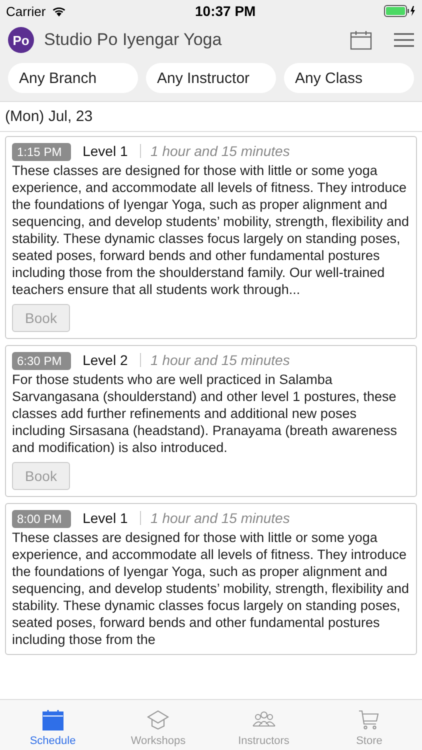  Describe the element at coordinates (225, 11) in the screenshot. I see `status-time: 10:37 PM` at that location.